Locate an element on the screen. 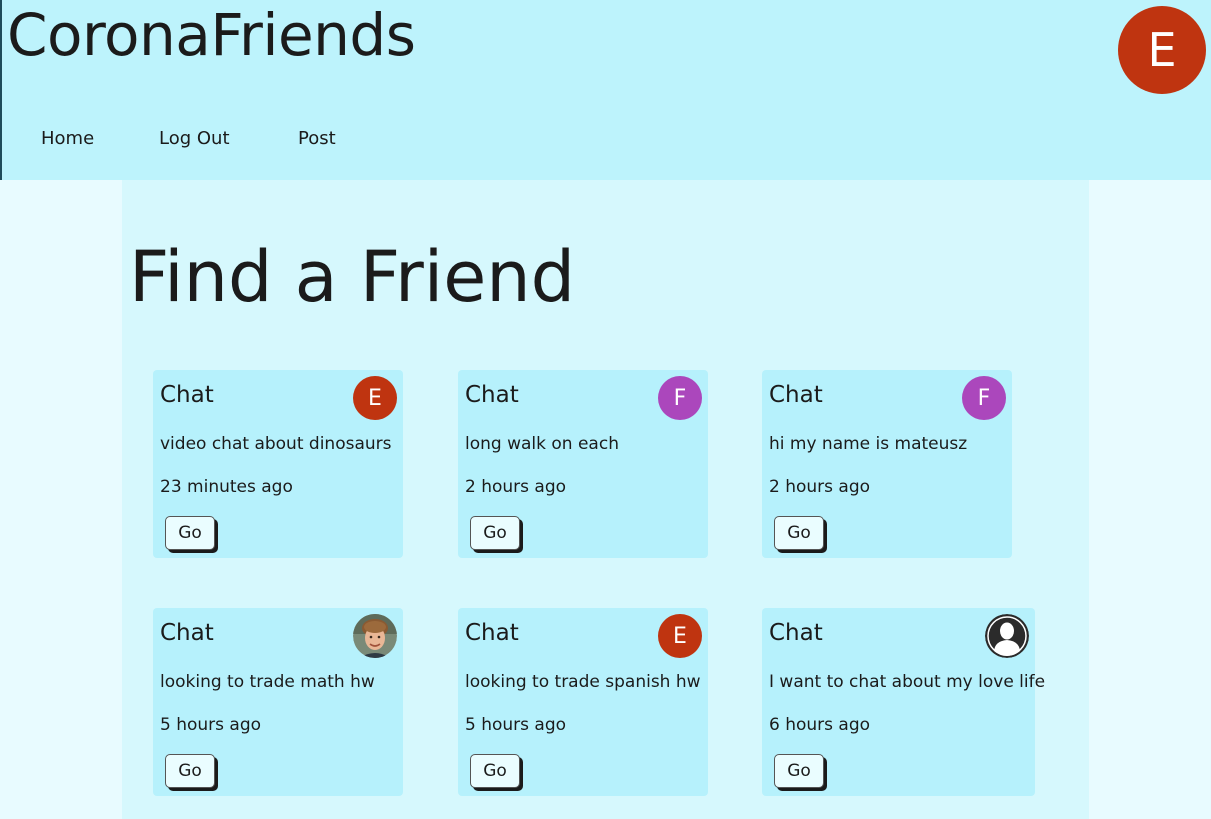 Image resolution: width=1211 pixels, height=819 pixels. user-photo-icon is located at coordinates (375, 636).